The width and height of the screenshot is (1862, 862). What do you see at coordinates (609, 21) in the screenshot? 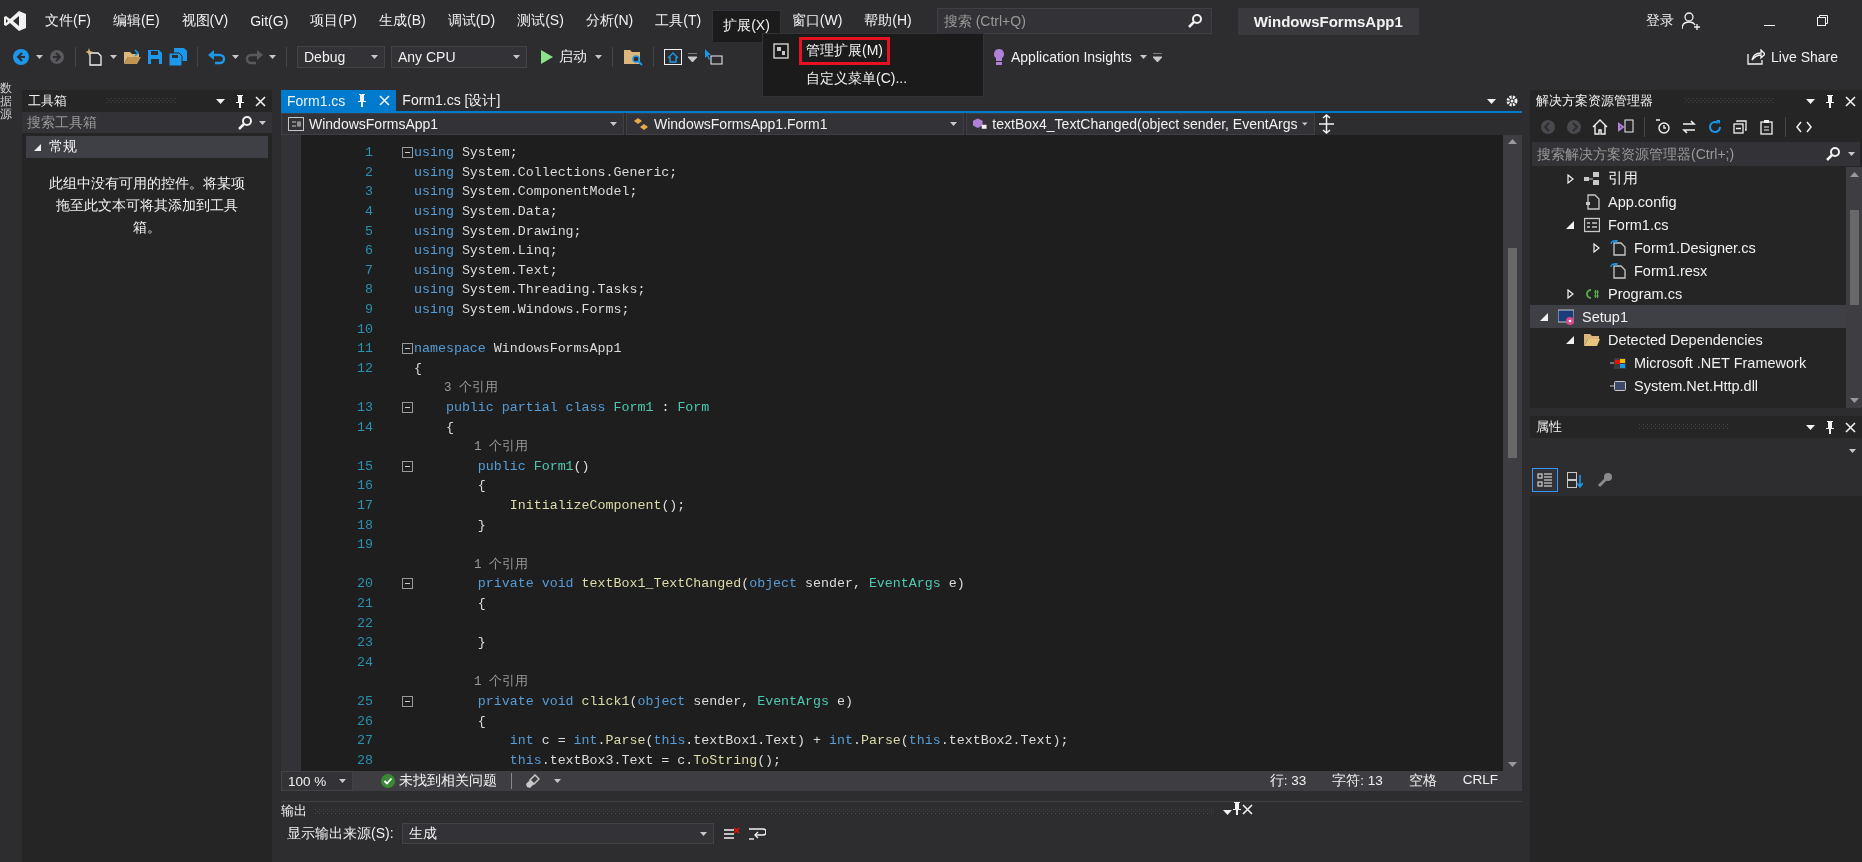
I see `menu-item: 分析(N)` at bounding box center [609, 21].